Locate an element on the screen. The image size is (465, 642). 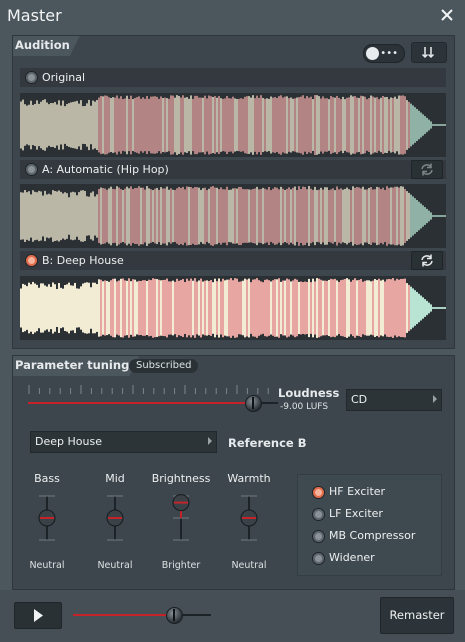
waveform-graphic is located at coordinates (233, 216).